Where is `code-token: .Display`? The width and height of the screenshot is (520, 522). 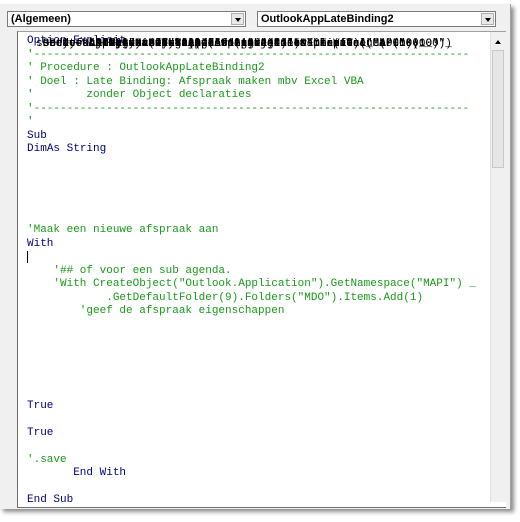
code-token: .Display is located at coordinates (92, 44).